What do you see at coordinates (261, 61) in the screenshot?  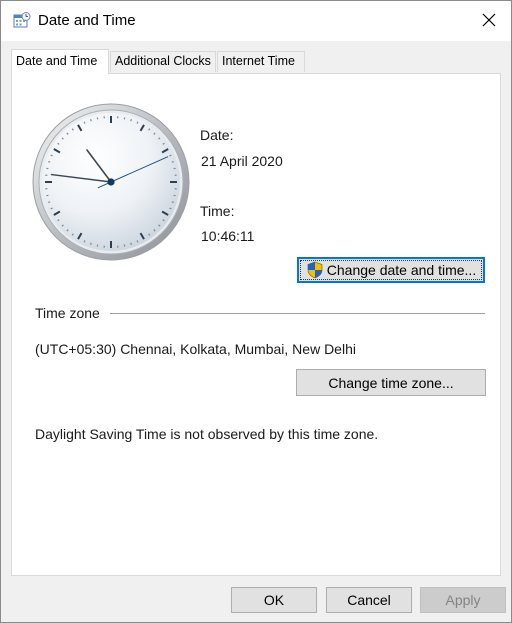 I see `tab-internet-time: Internet Time` at bounding box center [261, 61].